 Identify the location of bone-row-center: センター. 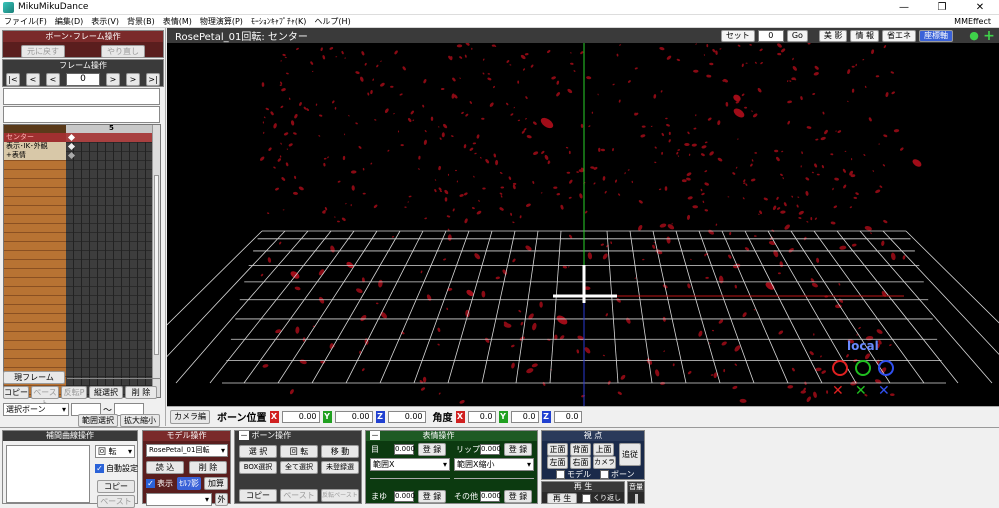
(35, 137).